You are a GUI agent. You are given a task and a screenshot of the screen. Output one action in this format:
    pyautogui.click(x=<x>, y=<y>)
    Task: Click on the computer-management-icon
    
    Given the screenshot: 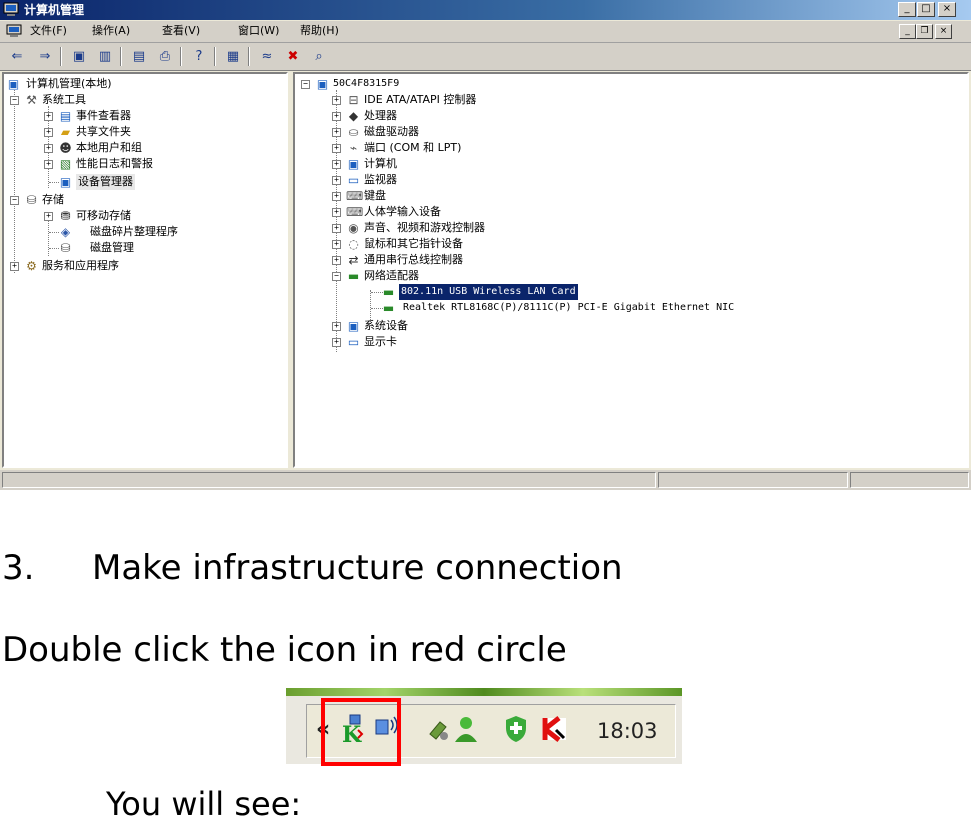 What is the action you would take?
    pyautogui.click(x=11, y=9)
    